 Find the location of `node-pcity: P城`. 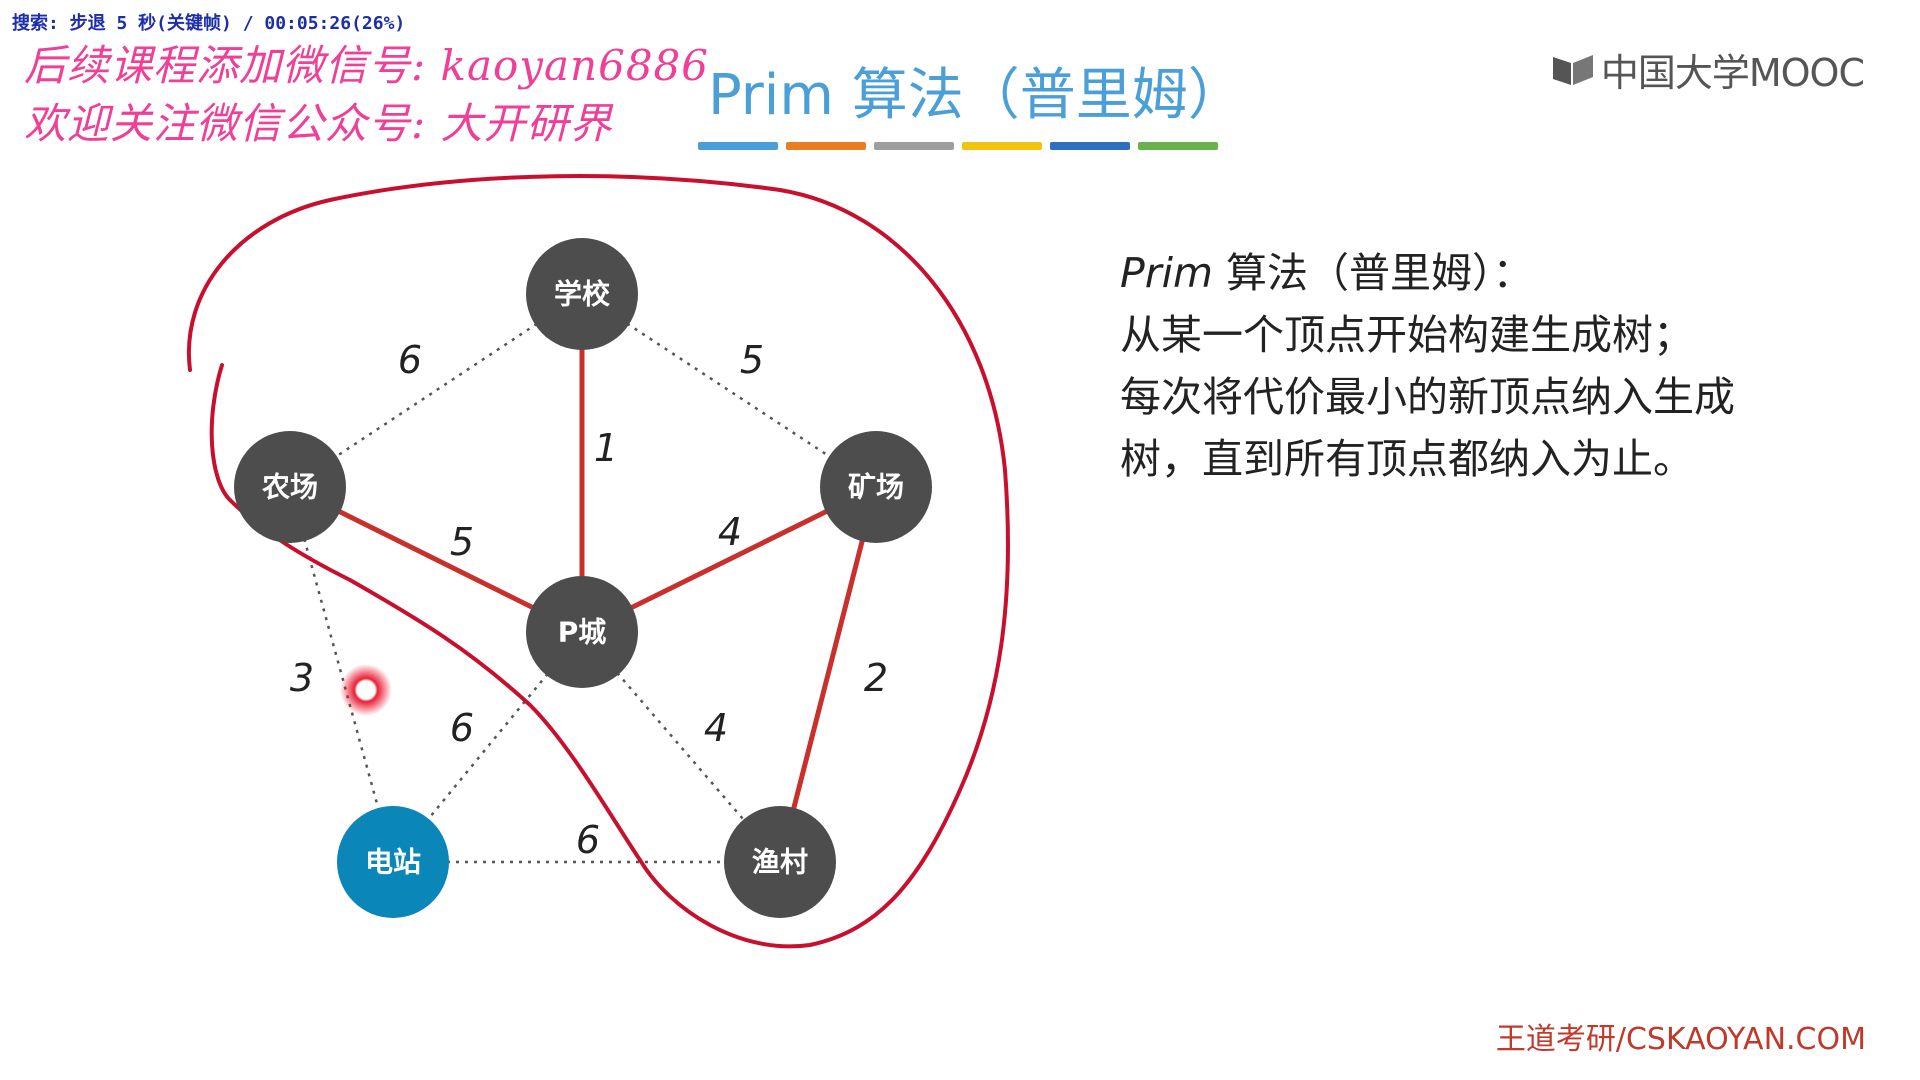

node-pcity: P城 is located at coordinates (582, 632).